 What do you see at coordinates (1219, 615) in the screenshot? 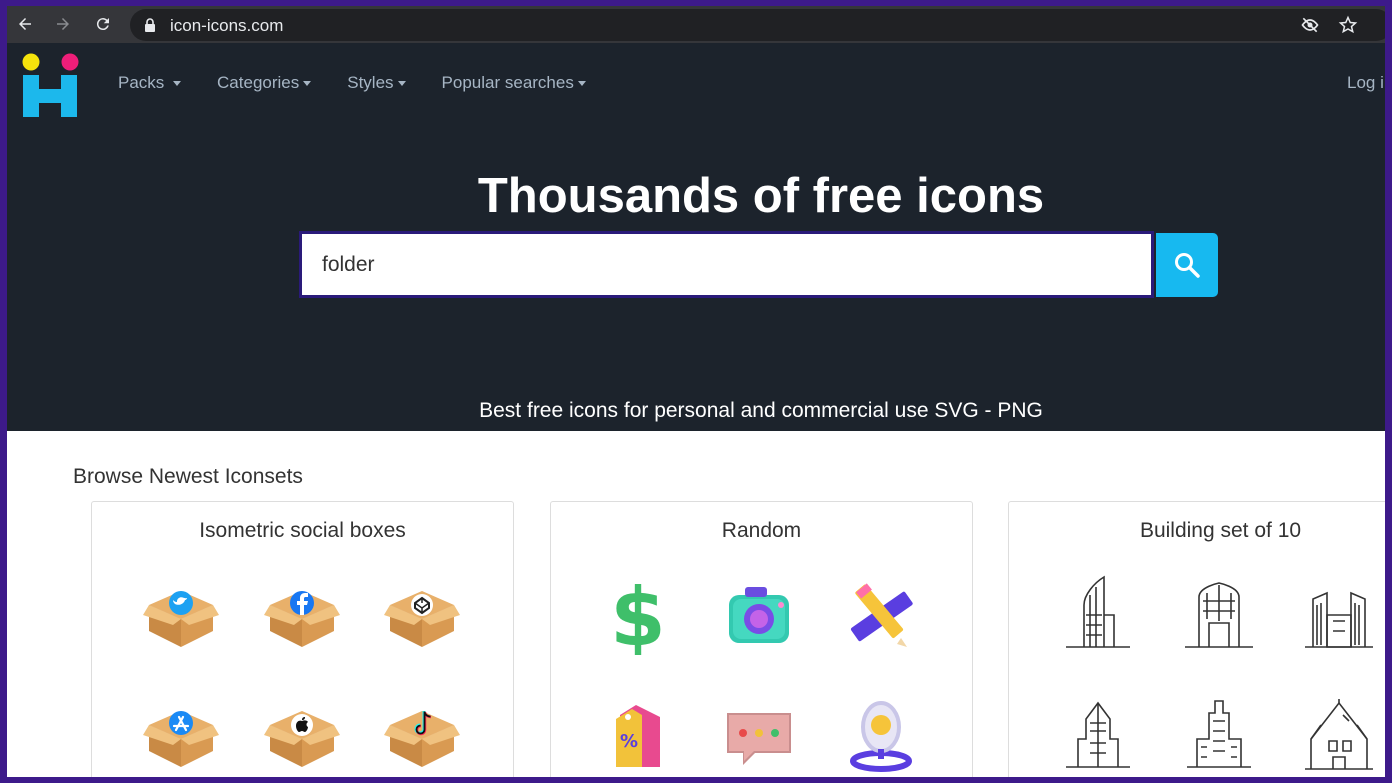
I see `arch-building-icon` at bounding box center [1219, 615].